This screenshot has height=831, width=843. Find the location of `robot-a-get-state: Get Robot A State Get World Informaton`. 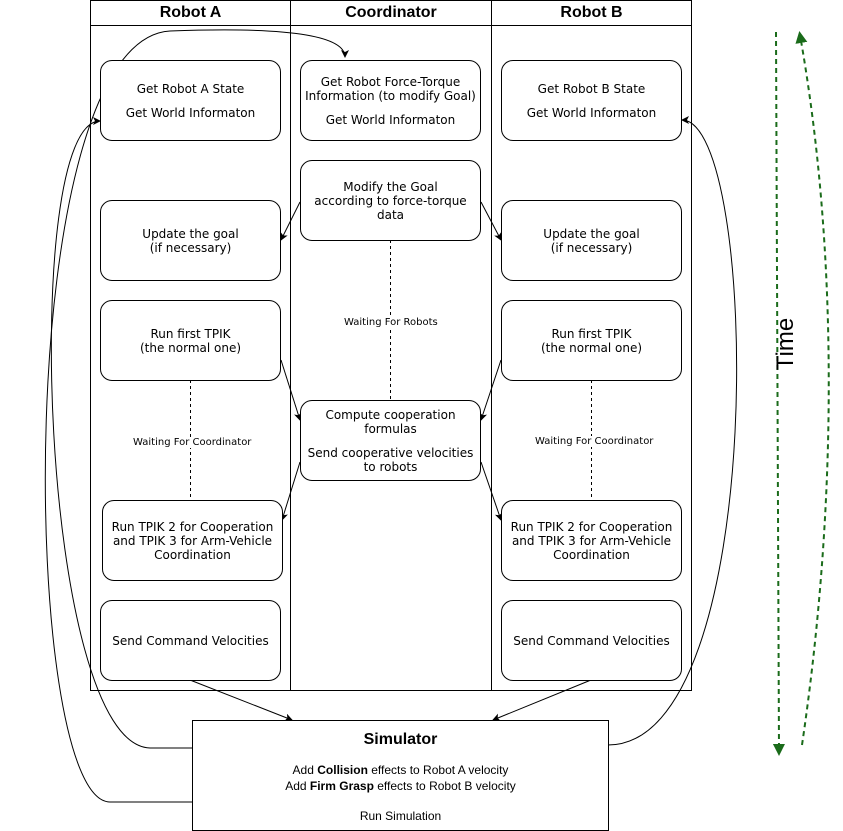

robot-a-get-state: Get Robot A State Get World Informaton is located at coordinates (190, 100).